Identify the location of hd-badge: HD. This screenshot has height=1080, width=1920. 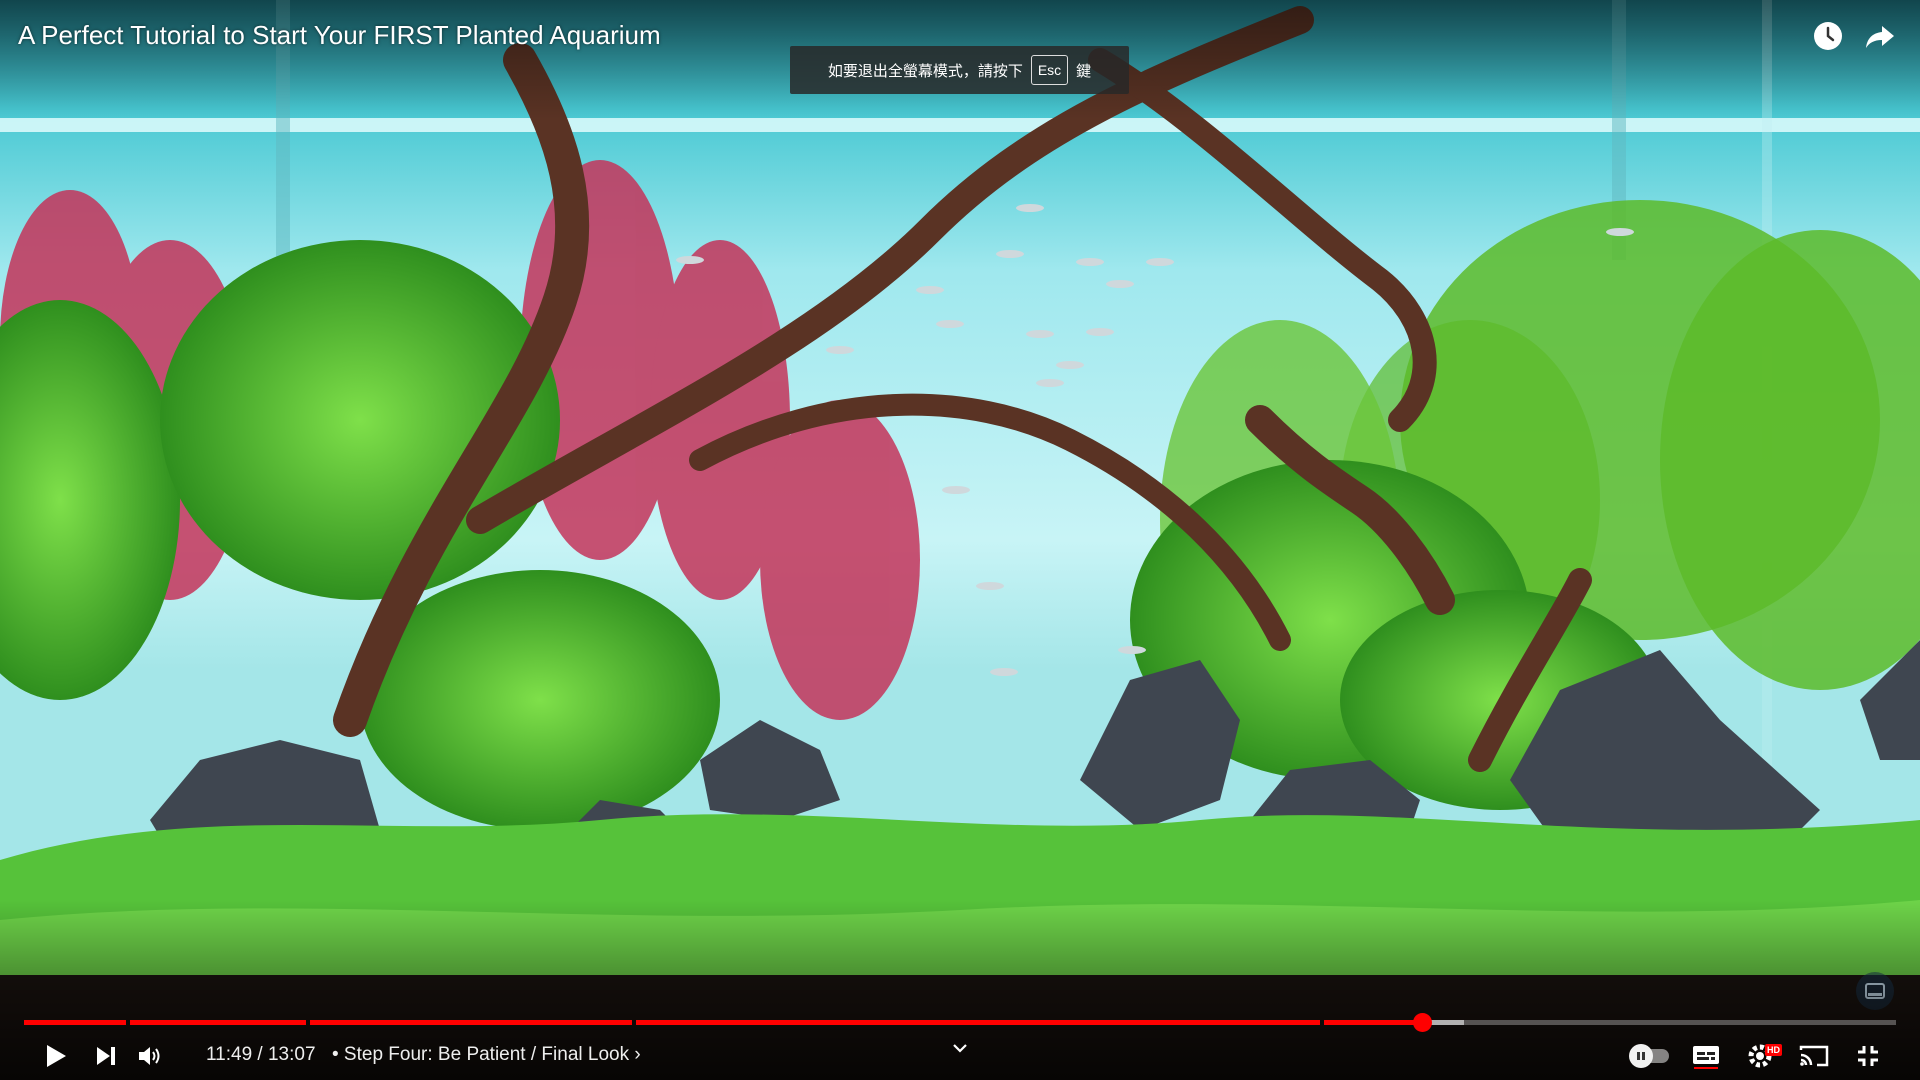
(1773, 1050).